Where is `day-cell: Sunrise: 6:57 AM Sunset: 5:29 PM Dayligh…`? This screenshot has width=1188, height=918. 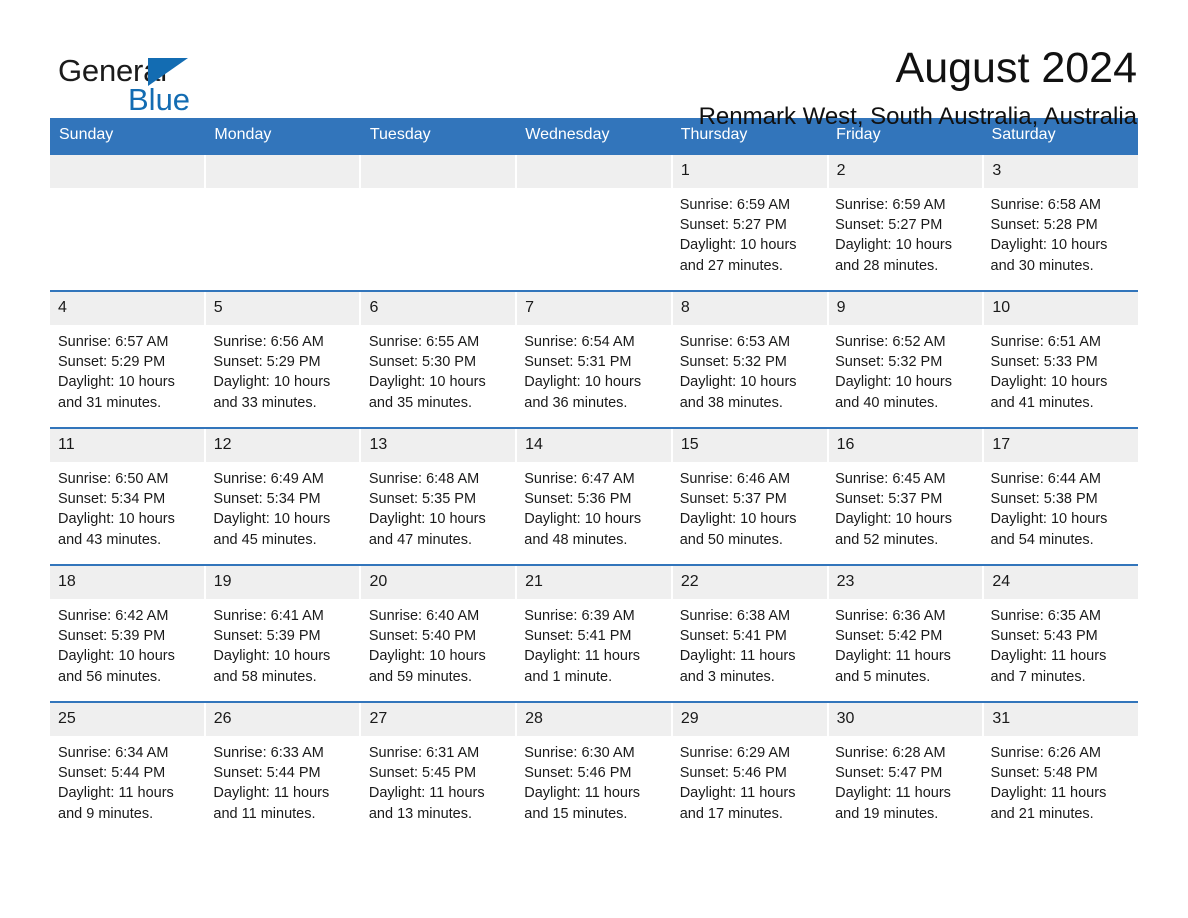 day-cell: Sunrise: 6:57 AM Sunset: 5:29 PM Dayligh… is located at coordinates (127, 376).